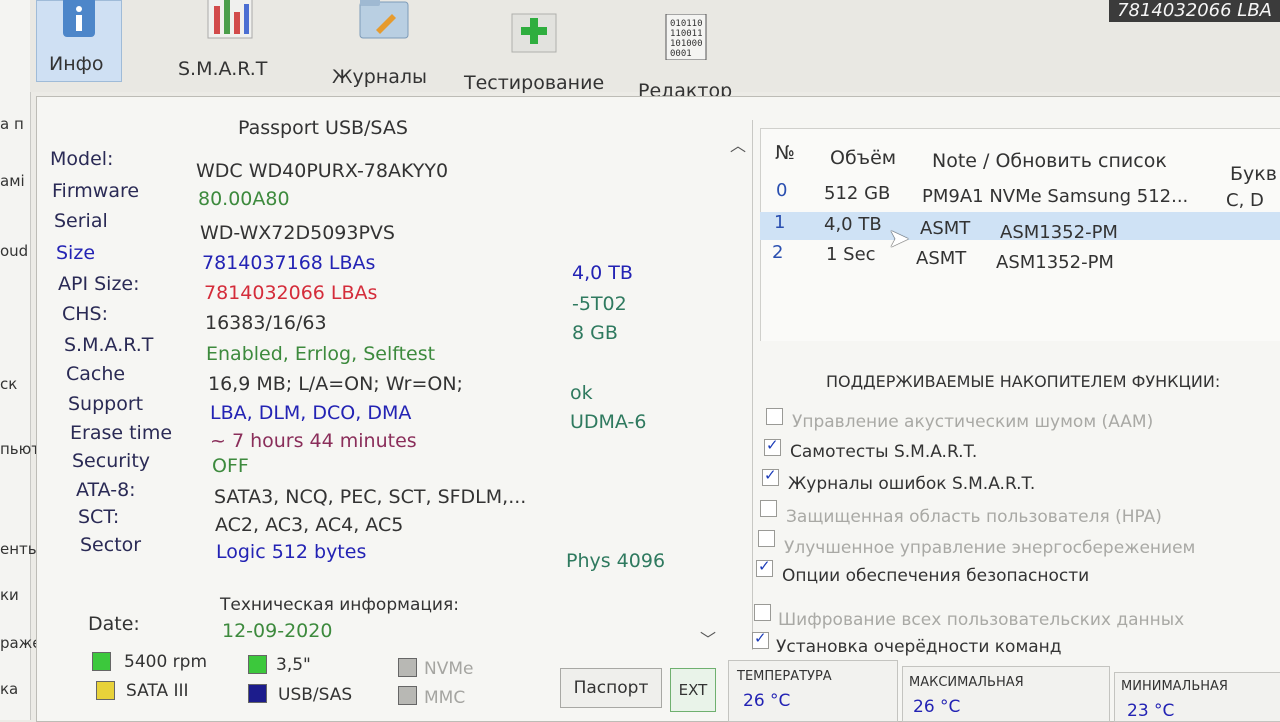 The image size is (1280, 722). I want to click on legend-form-factor: 3,5", so click(293, 665).